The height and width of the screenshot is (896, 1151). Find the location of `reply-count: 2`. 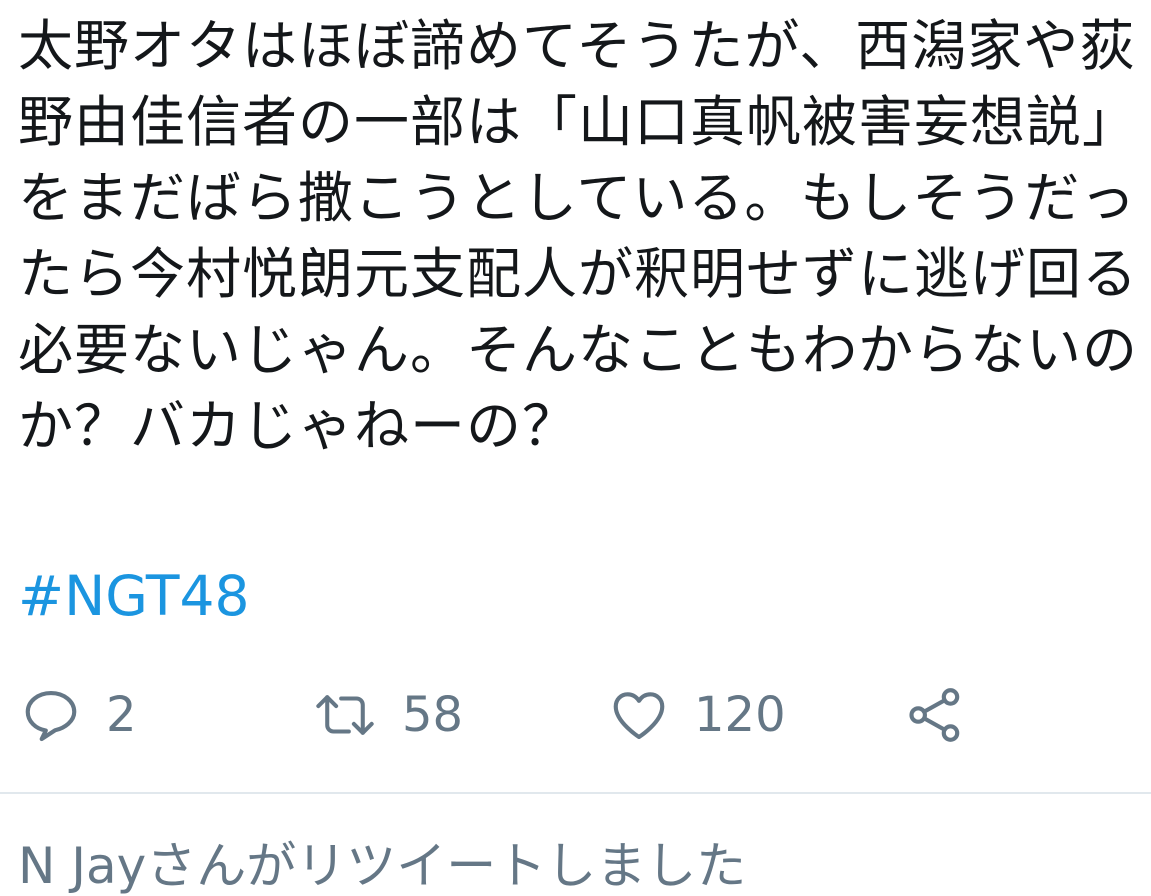

reply-count: 2 is located at coordinates (121, 715).